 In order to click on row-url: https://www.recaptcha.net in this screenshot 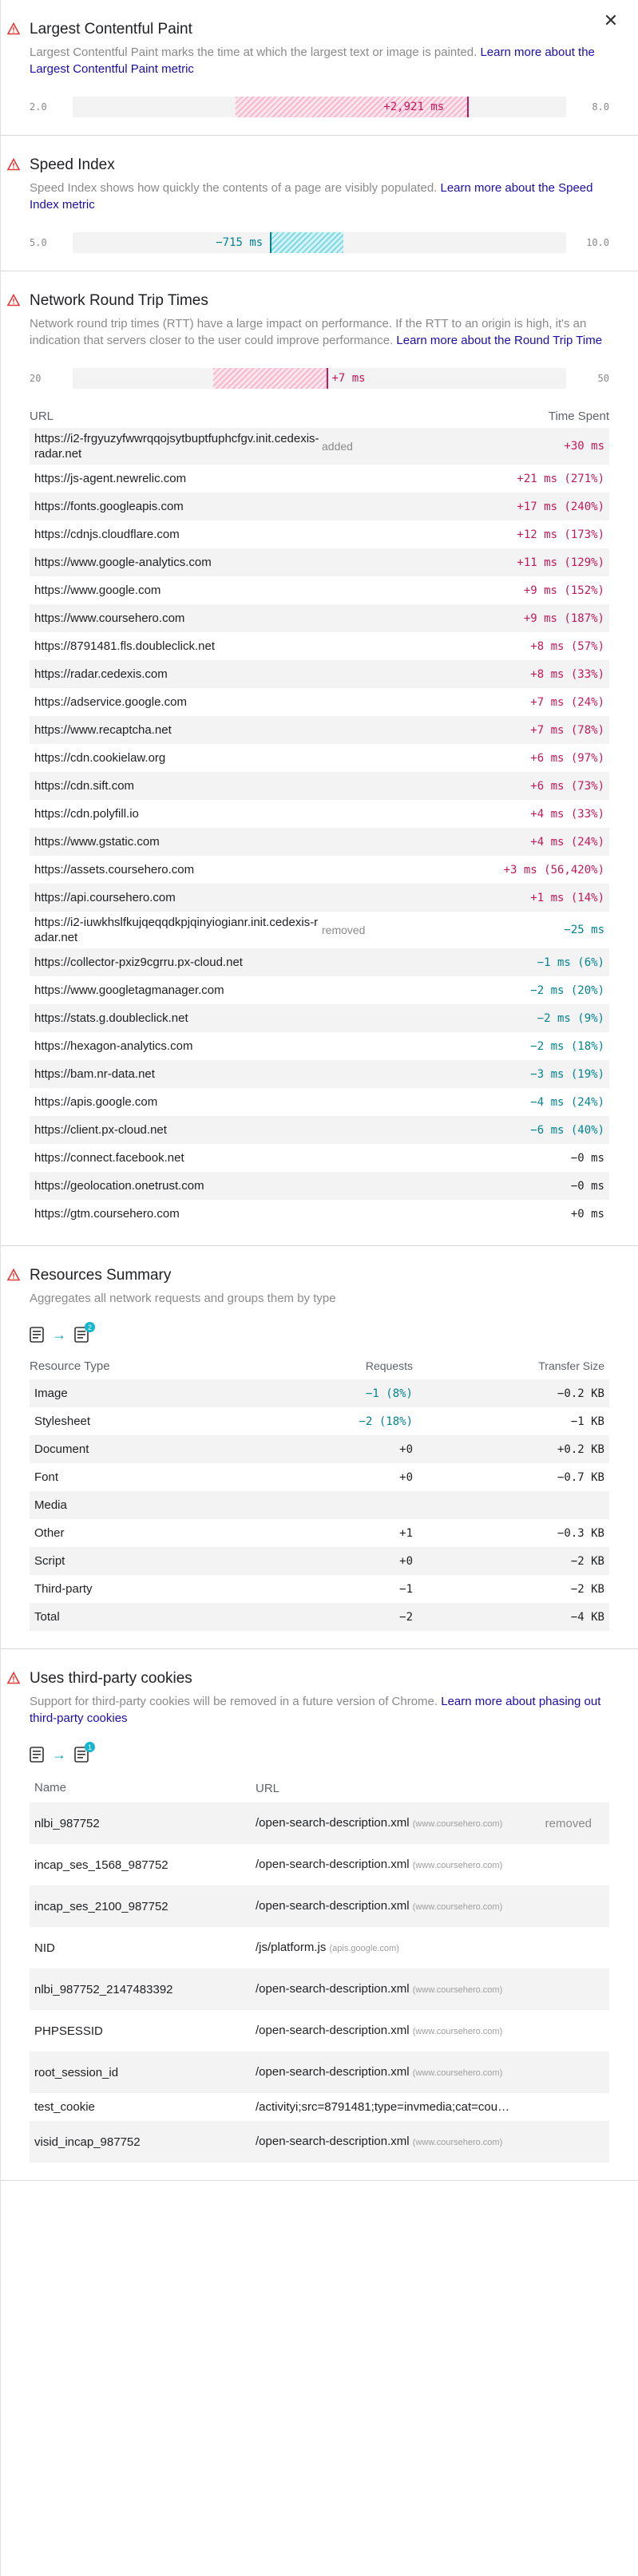, I will do `click(178, 730)`.